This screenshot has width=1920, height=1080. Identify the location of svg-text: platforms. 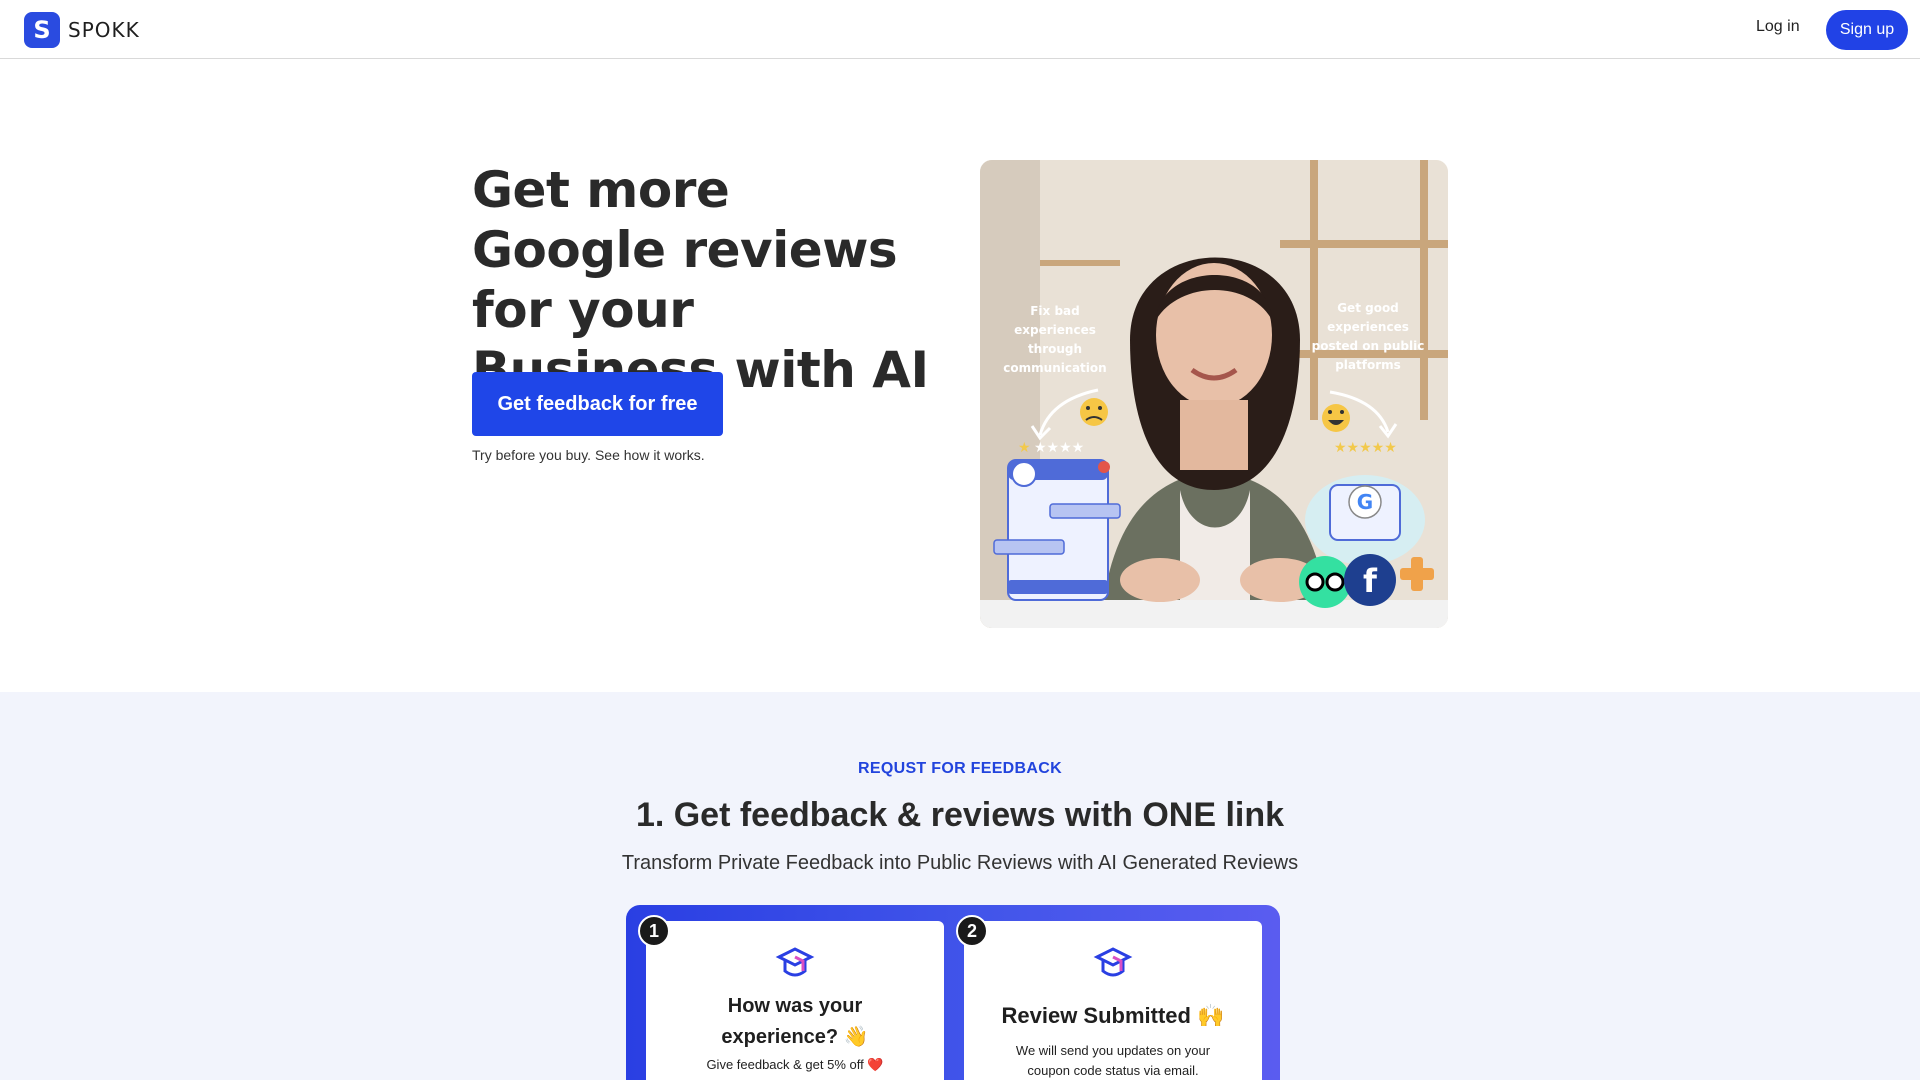
(1368, 365).